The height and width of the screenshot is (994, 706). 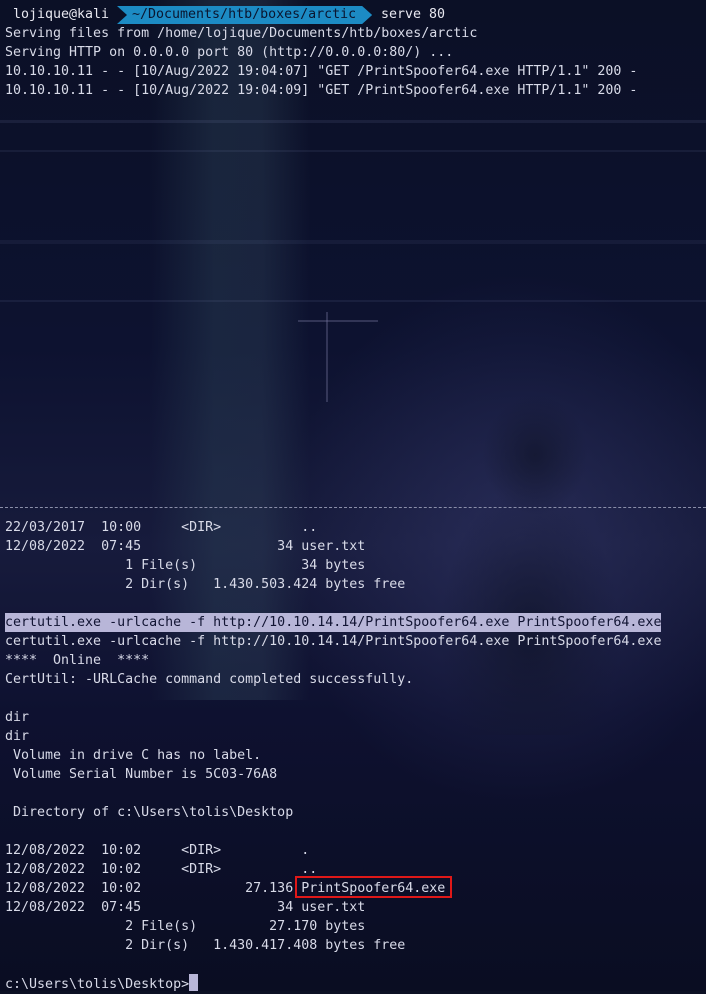 What do you see at coordinates (161, 869) in the screenshot?
I see `dir-entry: 12/08/2022 10:02 <DIR> ..` at bounding box center [161, 869].